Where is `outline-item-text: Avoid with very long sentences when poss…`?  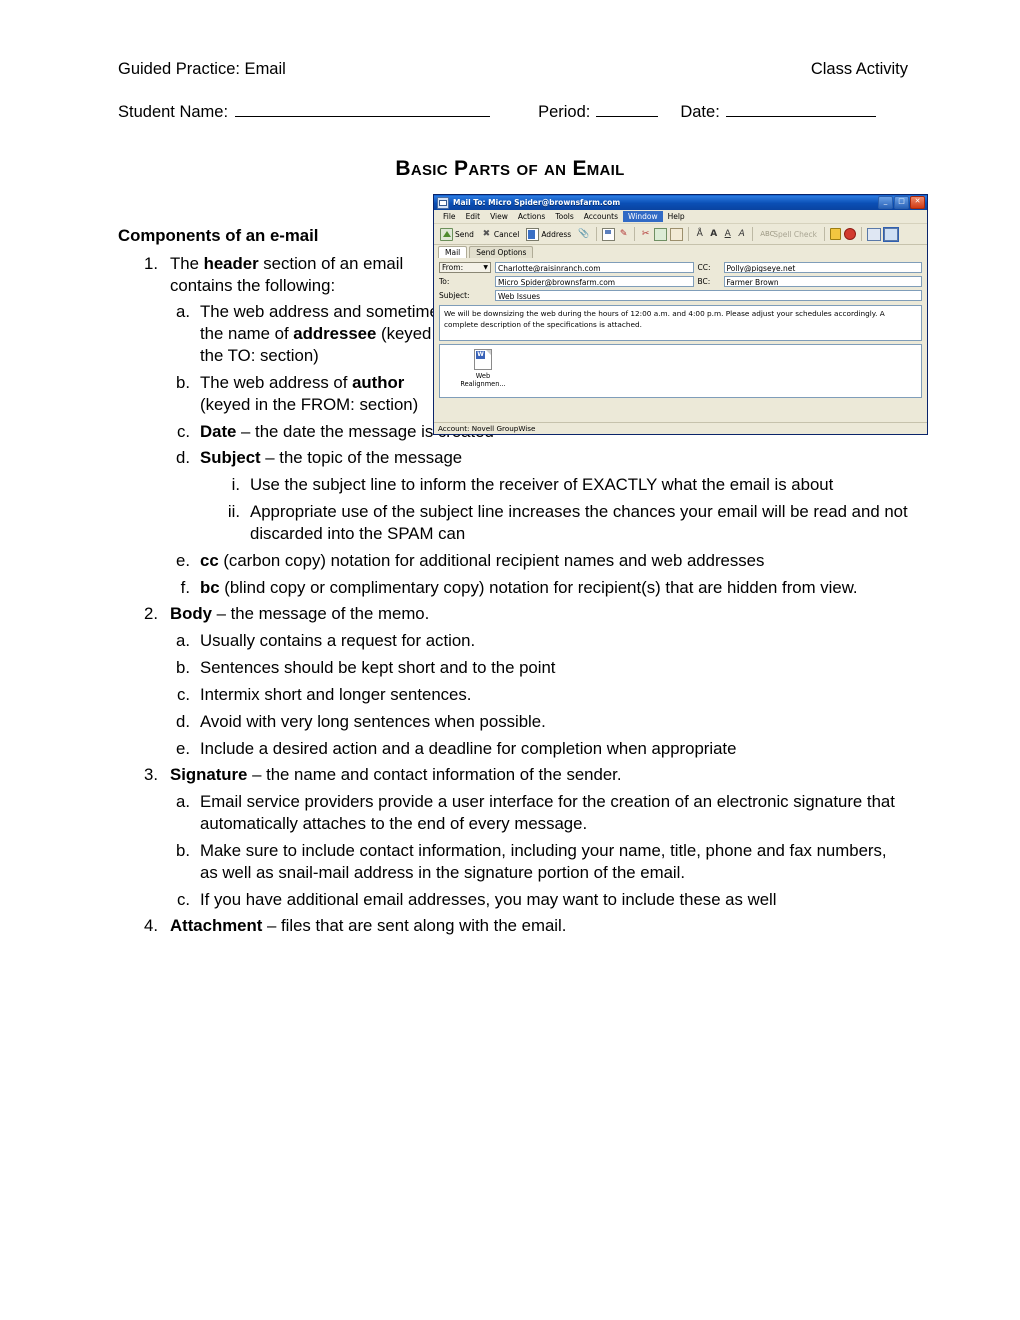 outline-item-text: Avoid with very long sentences when poss… is located at coordinates (373, 721).